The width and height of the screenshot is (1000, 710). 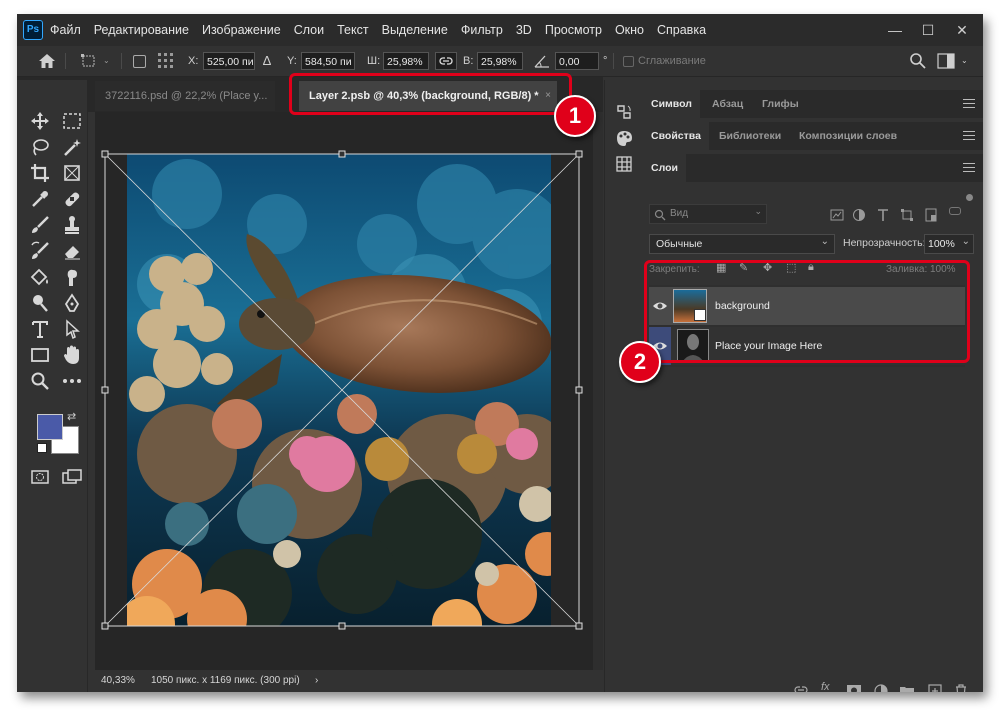 What do you see at coordinates (780, 104) in the screenshot?
I see `tab-glyphs: Глифы` at bounding box center [780, 104].